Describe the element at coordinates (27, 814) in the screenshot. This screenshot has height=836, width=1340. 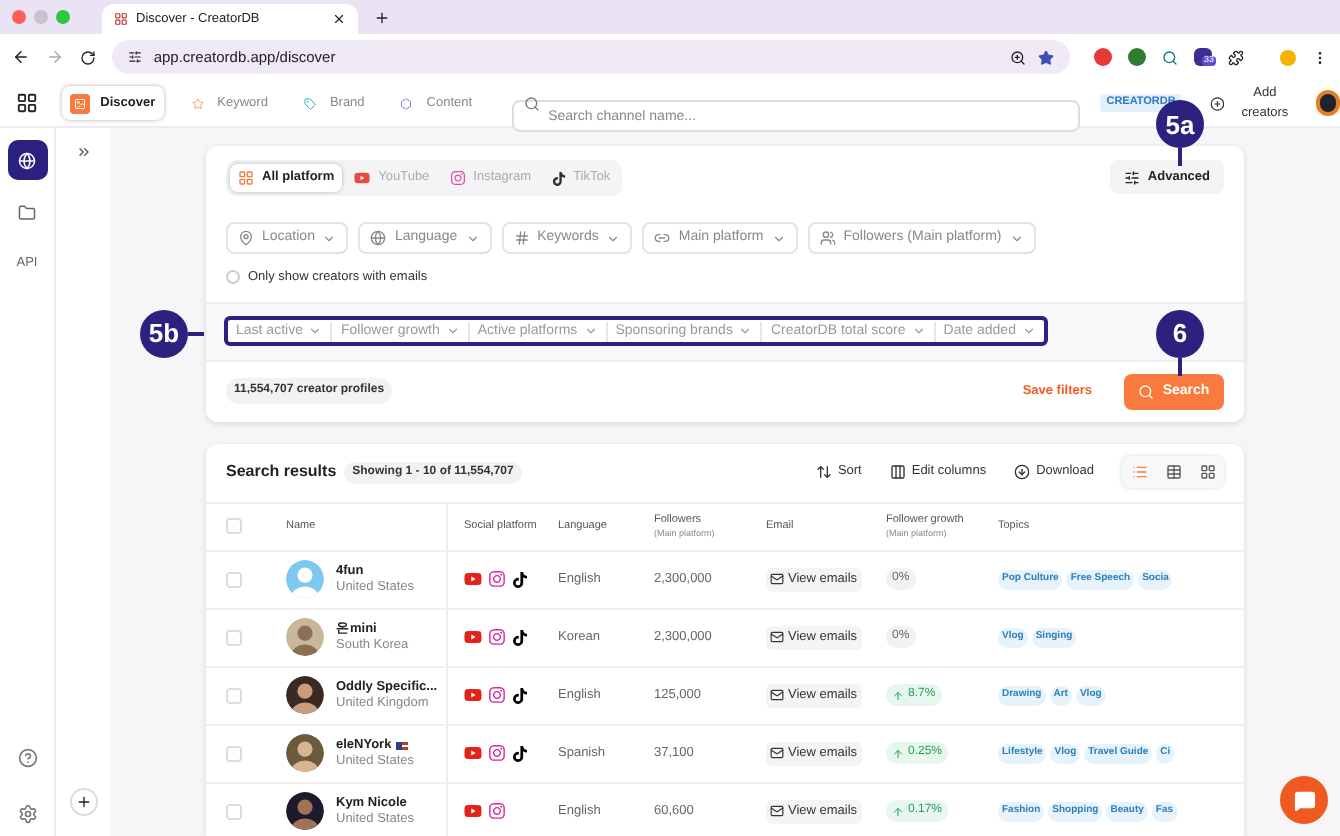
I see `settings-icon` at that location.